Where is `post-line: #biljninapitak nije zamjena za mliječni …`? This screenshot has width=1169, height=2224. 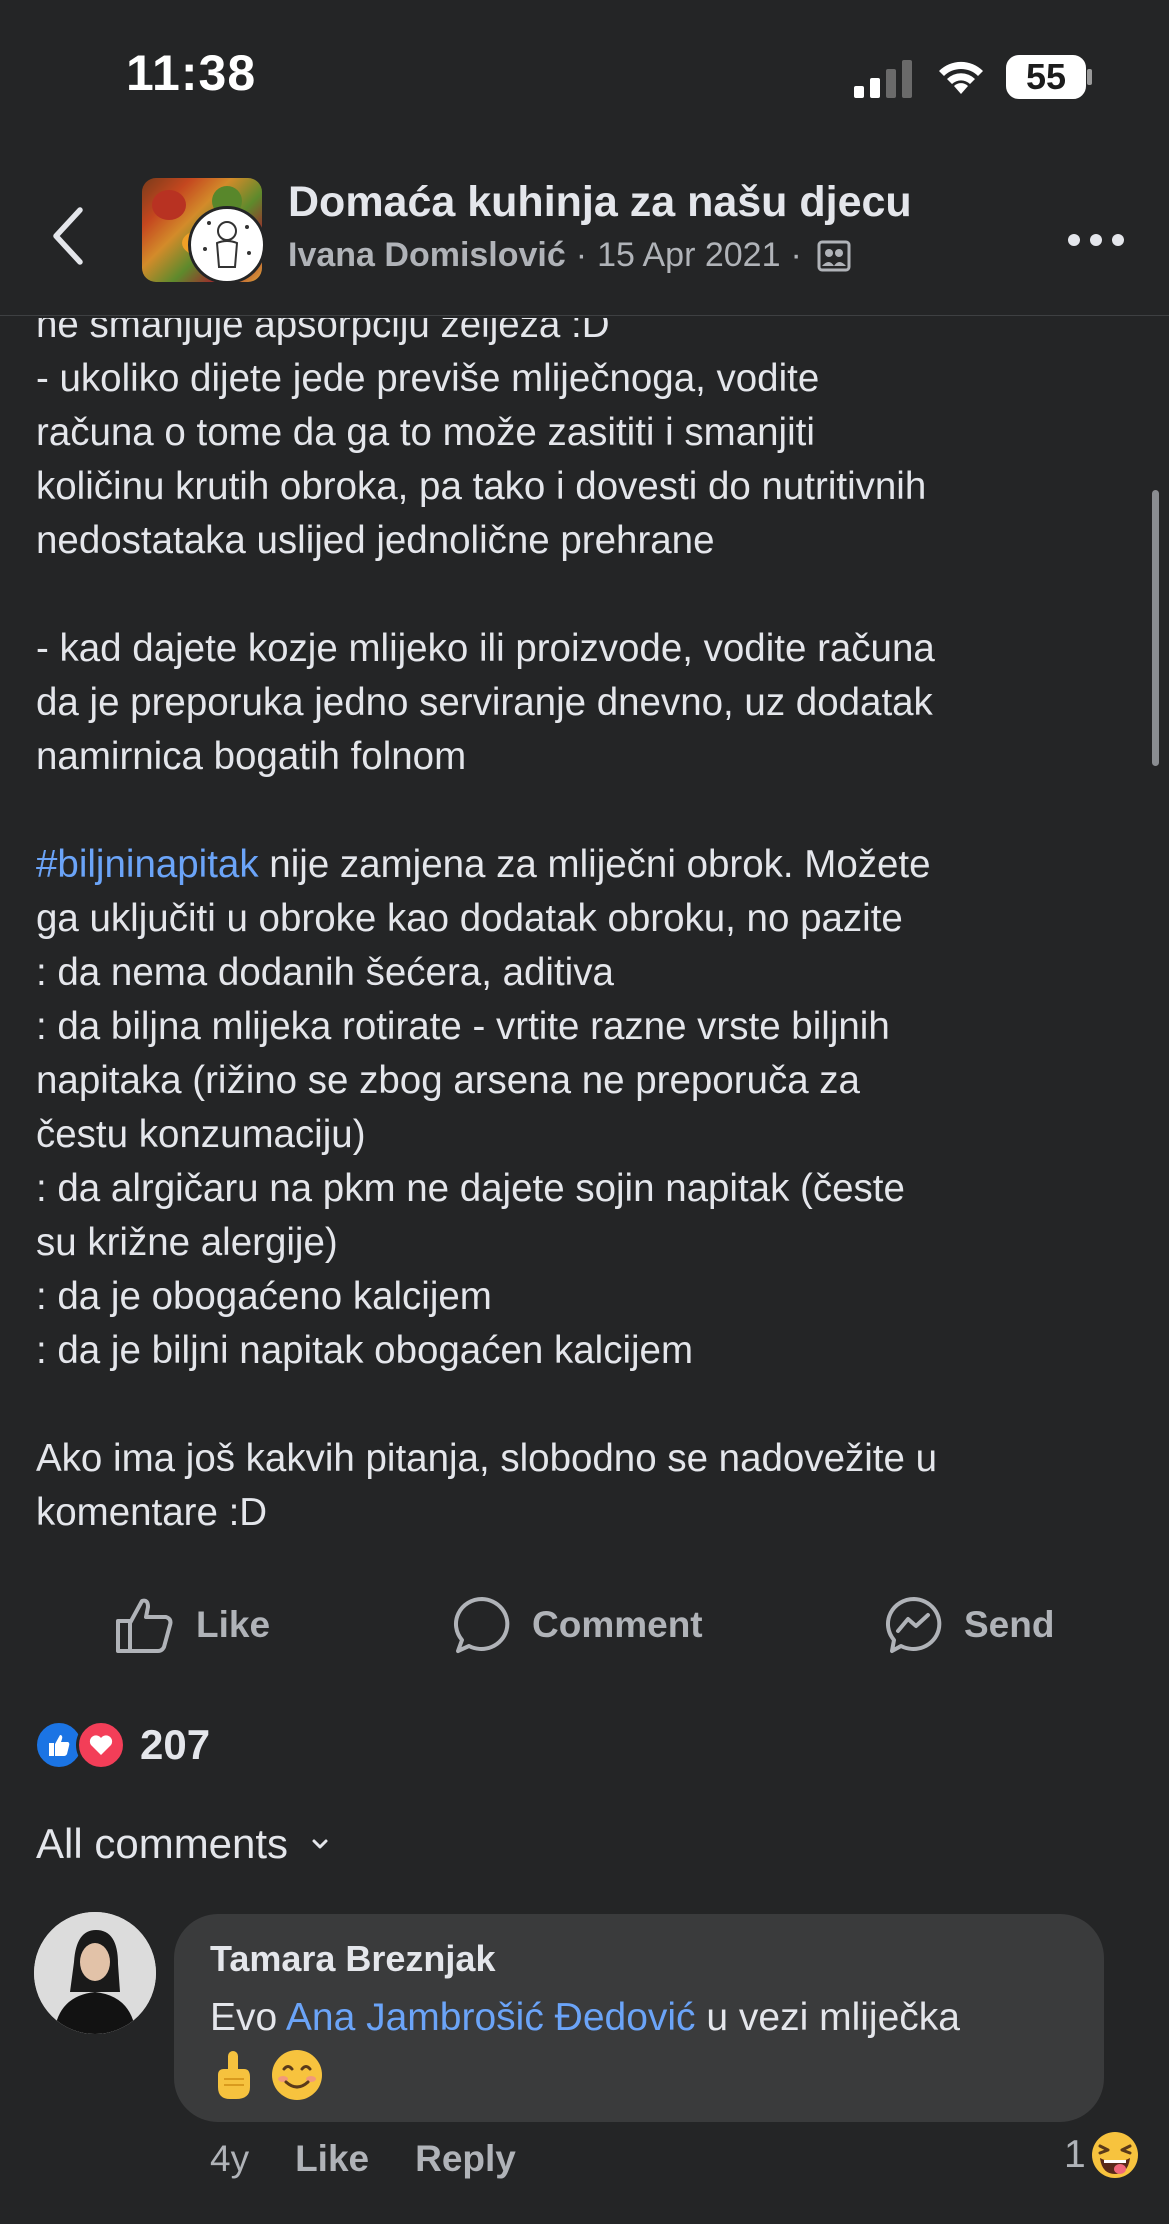
post-line: #biljninapitak nije zamjena za mliječni … is located at coordinates (591, 865).